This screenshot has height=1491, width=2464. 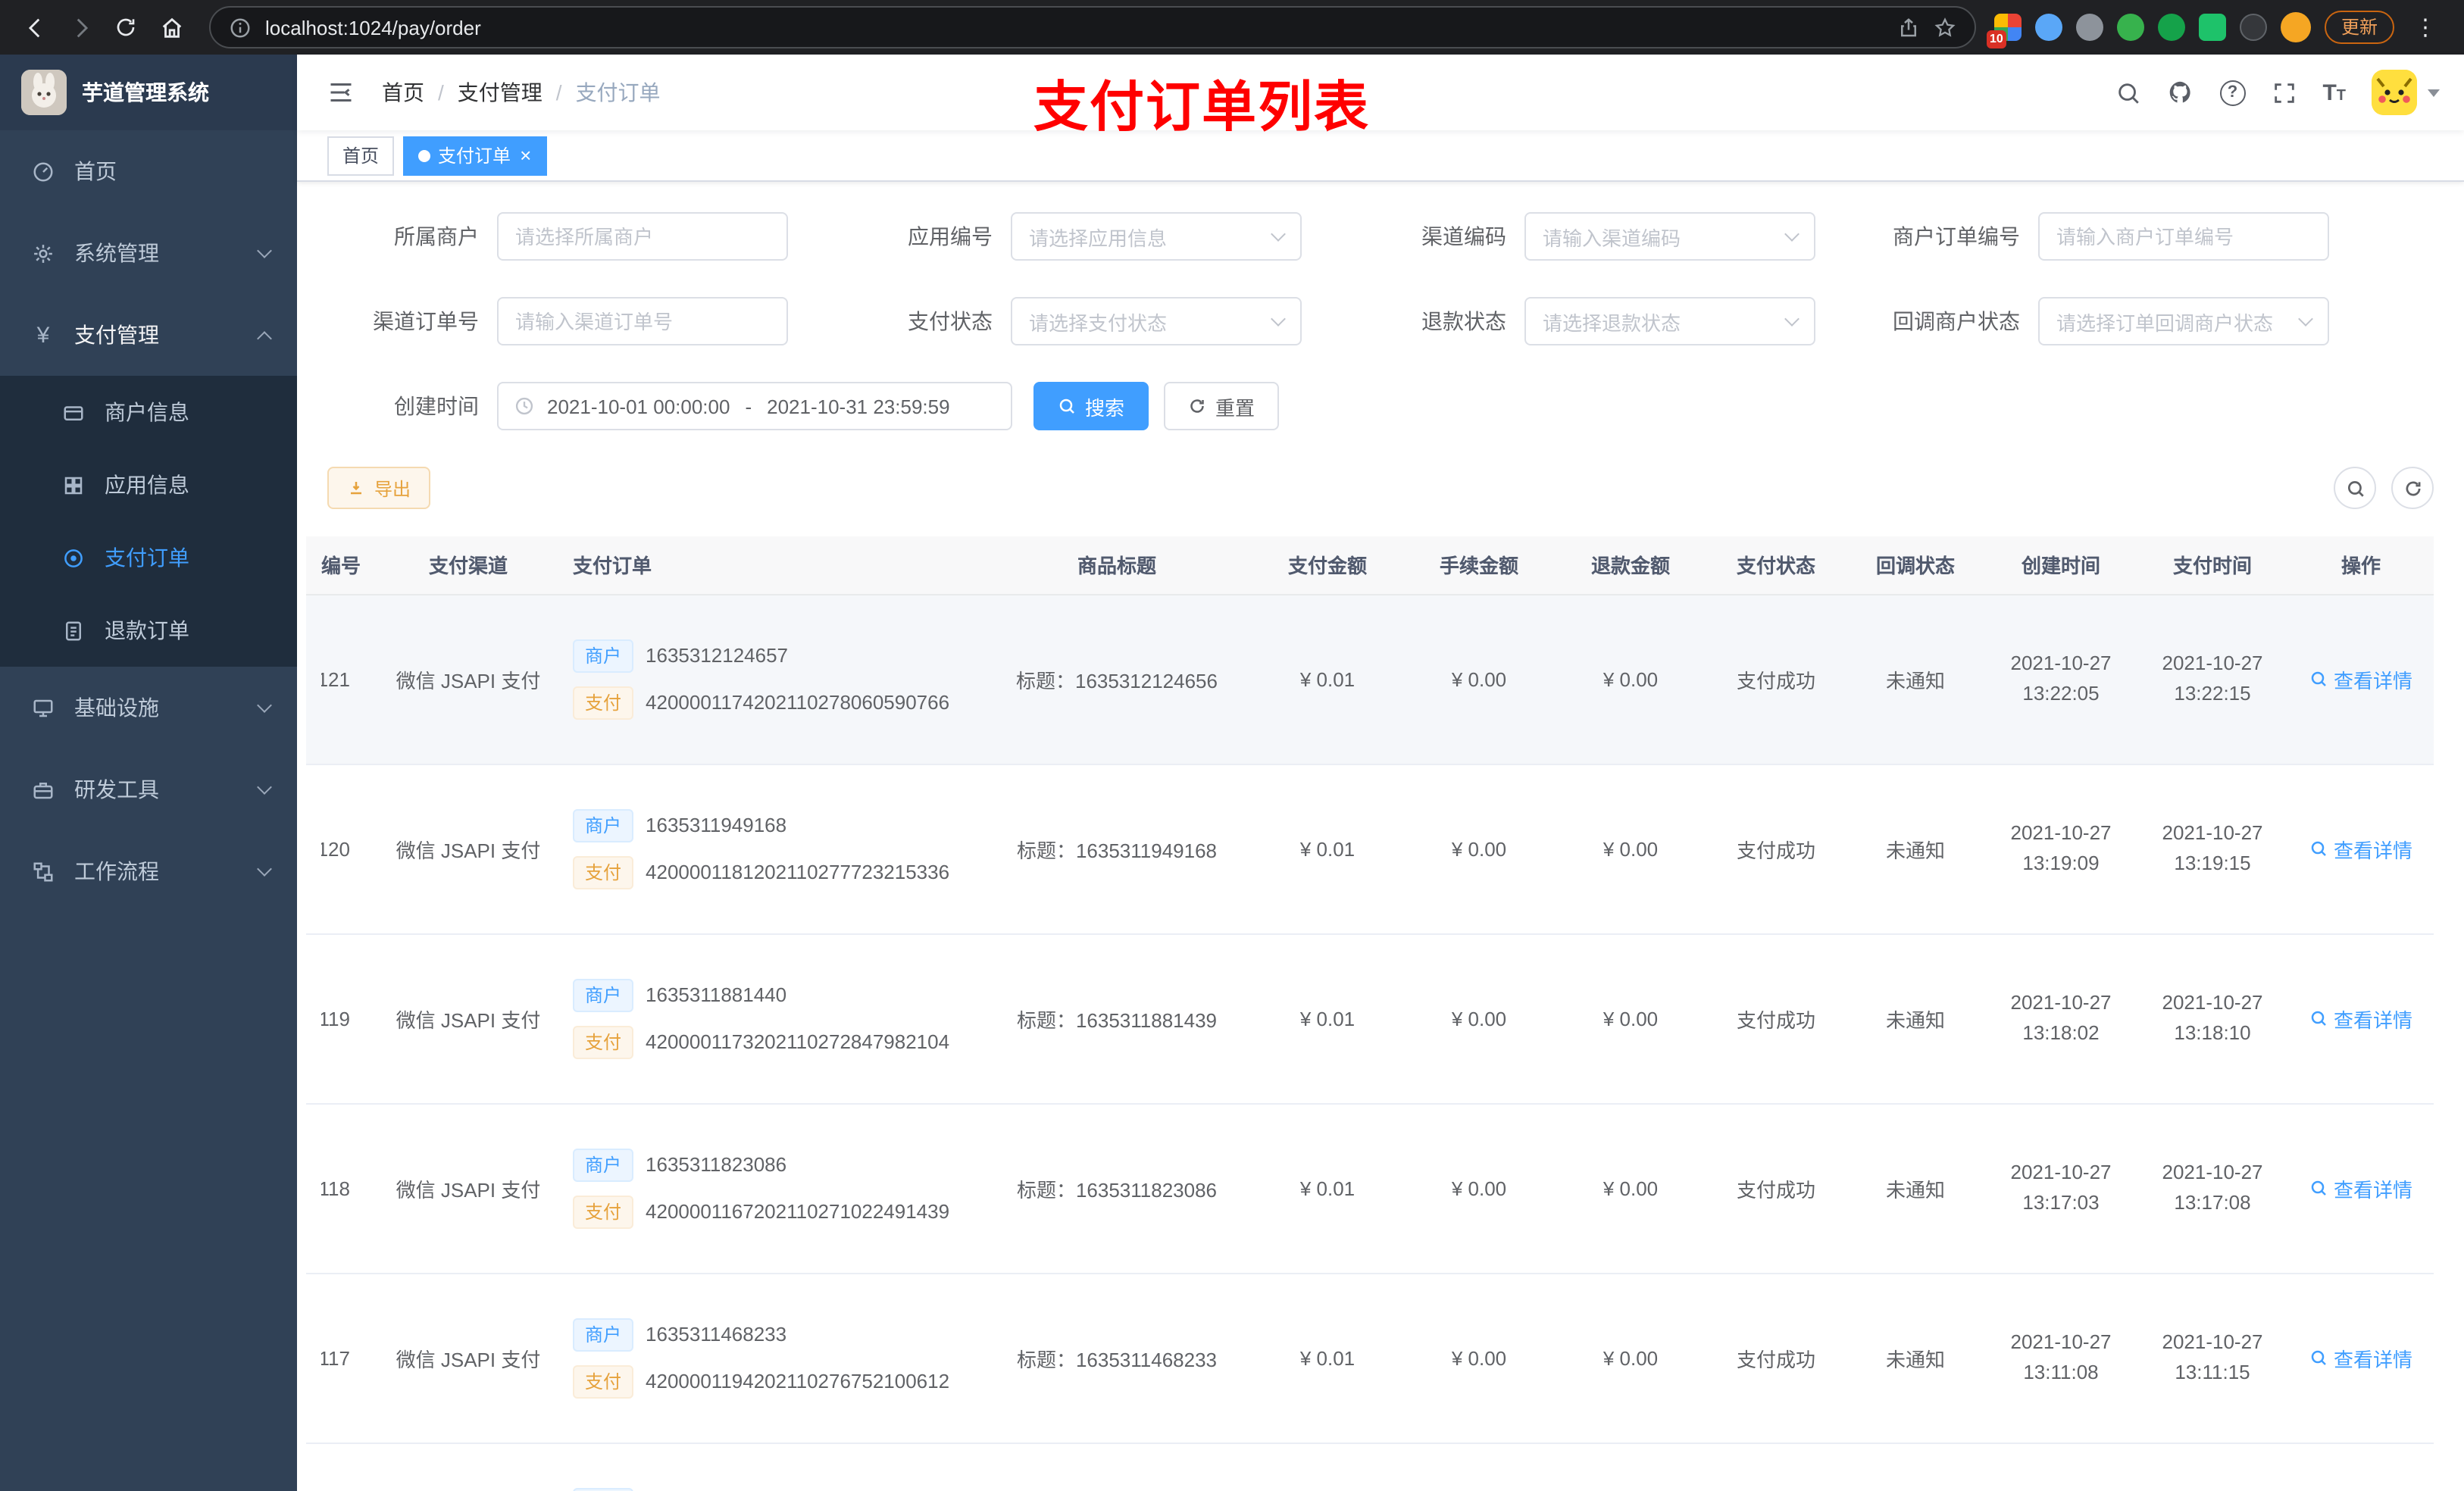 What do you see at coordinates (2004, 31) in the screenshot?
I see `extension-icon-1: 10` at bounding box center [2004, 31].